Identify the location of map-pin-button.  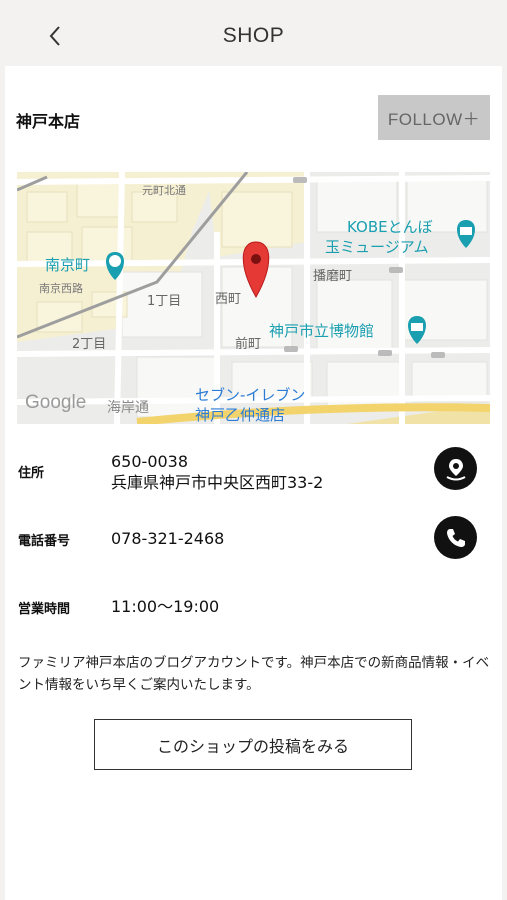
(455, 468).